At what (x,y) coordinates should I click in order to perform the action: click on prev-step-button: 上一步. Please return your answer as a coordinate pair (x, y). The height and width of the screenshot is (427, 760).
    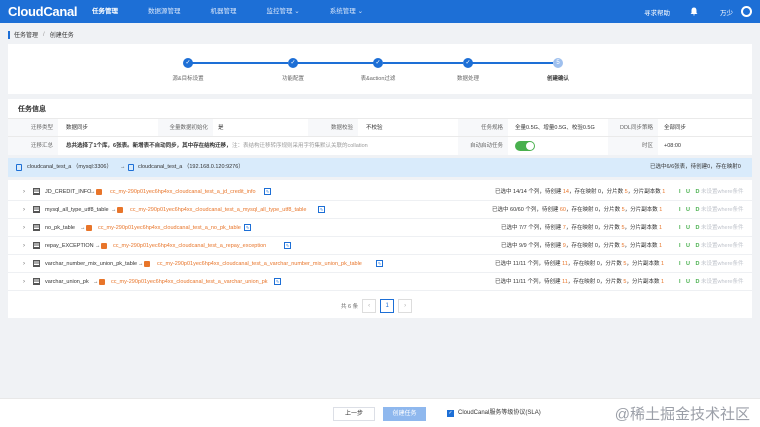
    Looking at the image, I should click on (354, 414).